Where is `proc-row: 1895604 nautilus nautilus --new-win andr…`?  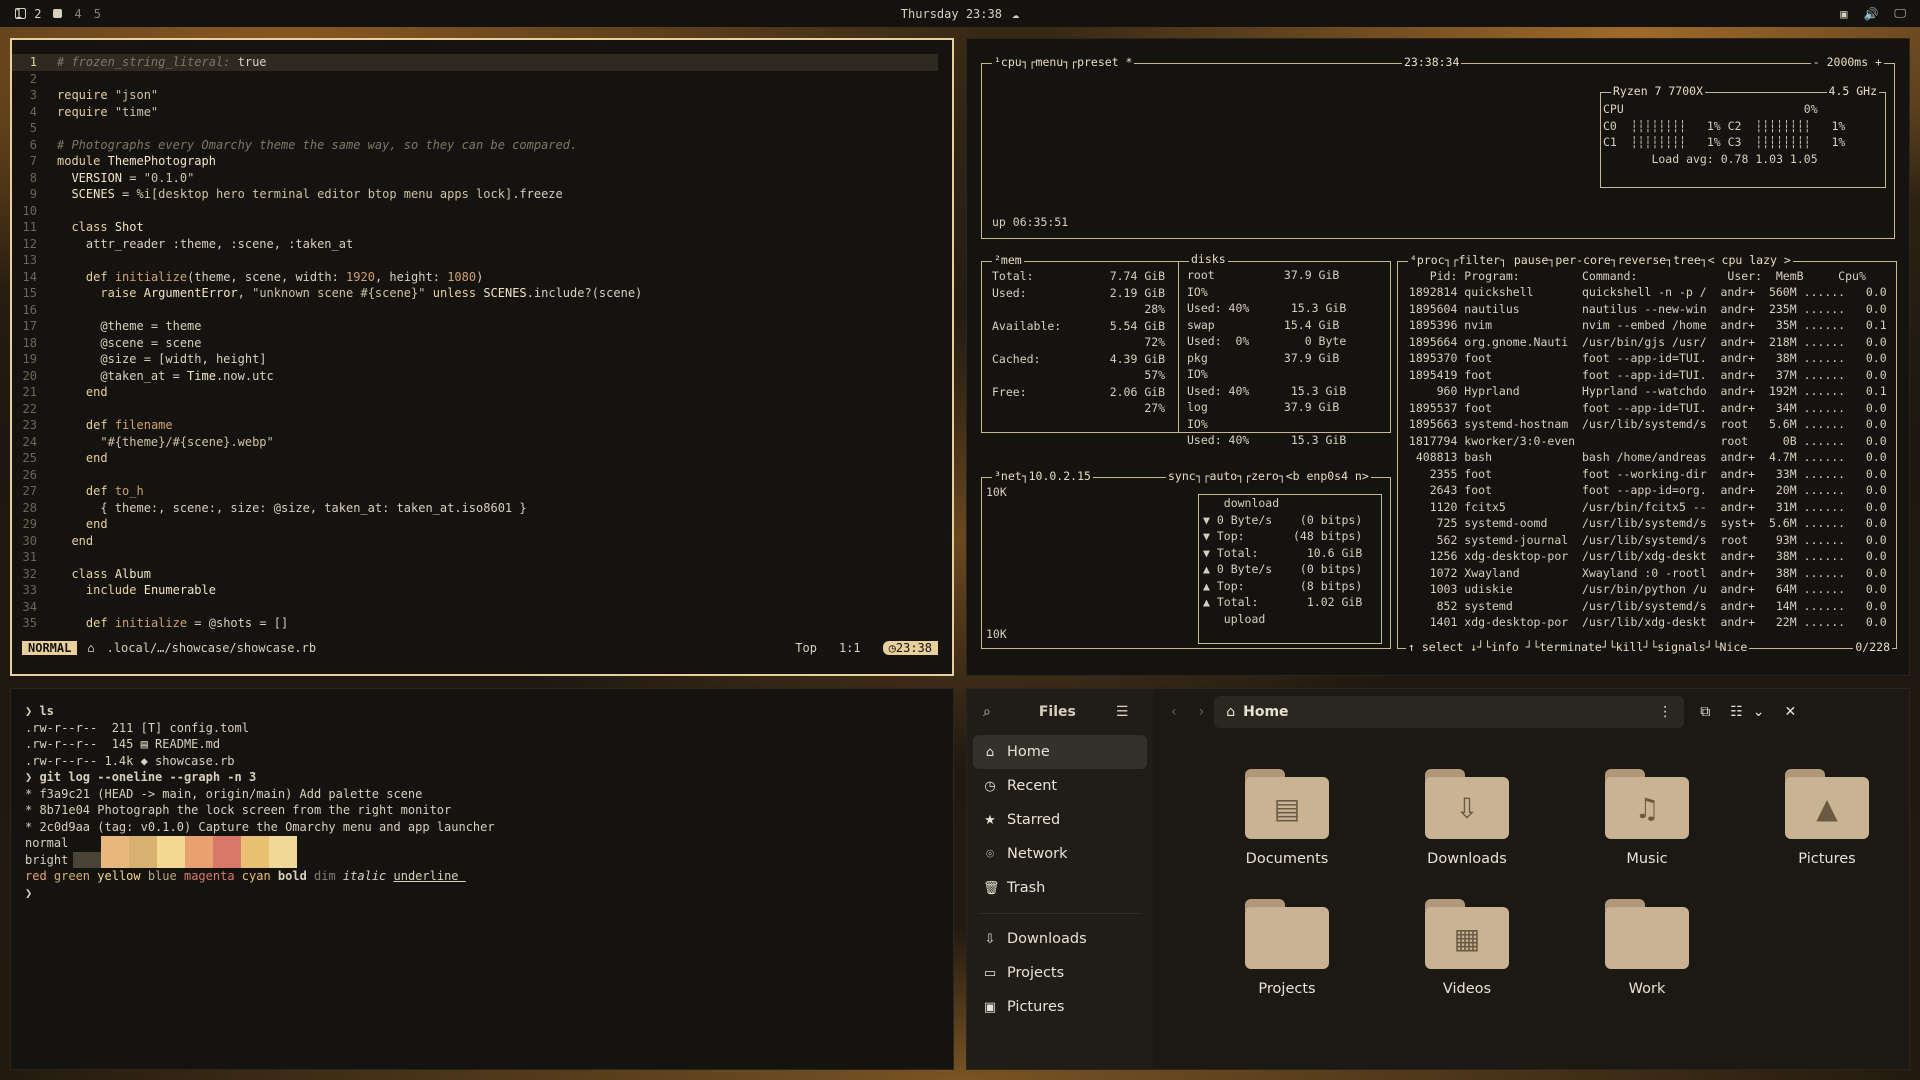
proc-row: 1895604 nautilus nautilus --new-win andr… is located at coordinates (1644, 309).